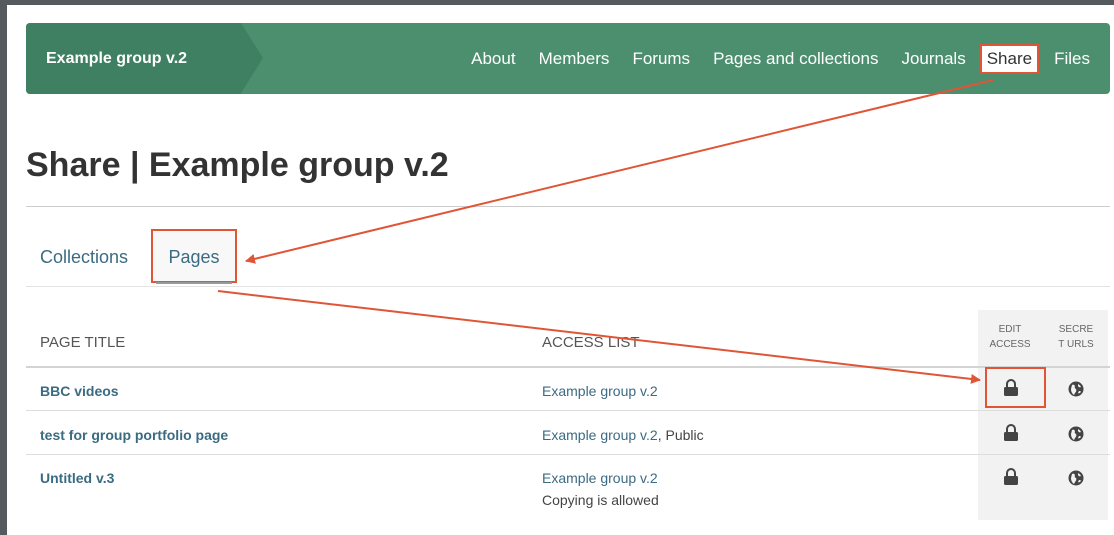 The height and width of the screenshot is (535, 1114). Describe the element at coordinates (1010, 337) in the screenshot. I see `header-edit-access: EDIT ACCESS` at that location.